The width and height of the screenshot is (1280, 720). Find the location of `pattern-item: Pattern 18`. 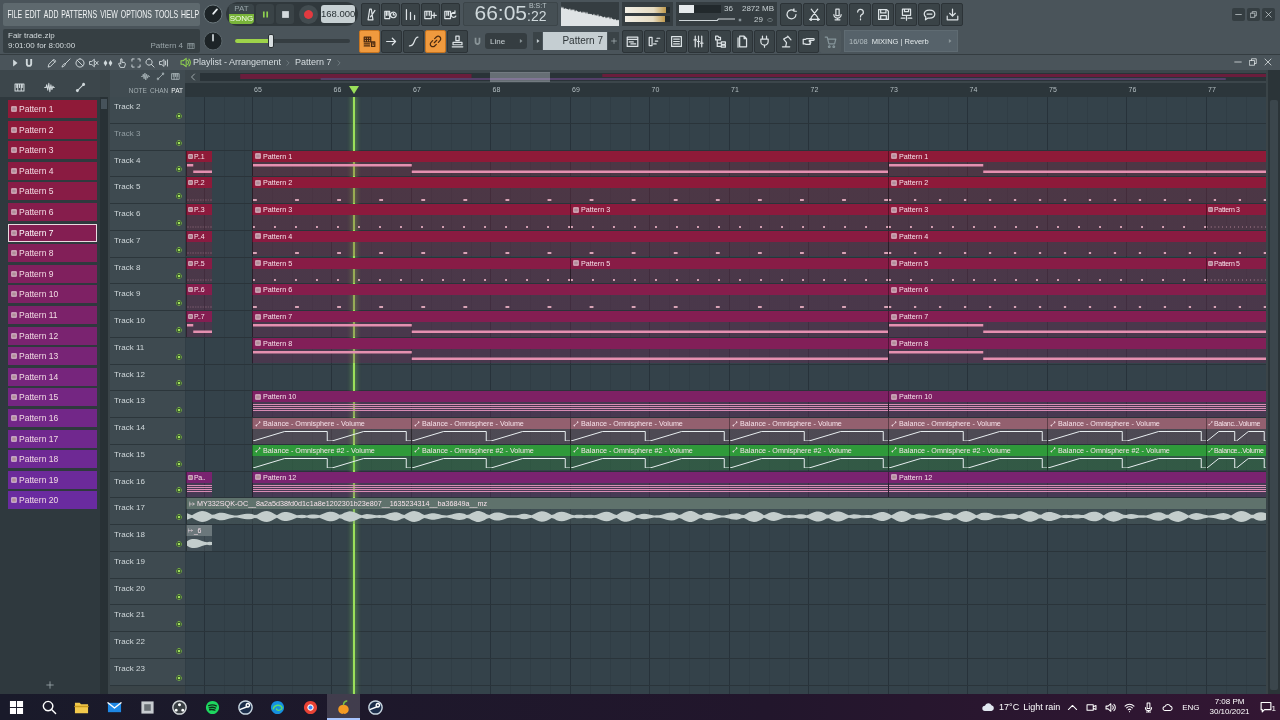

pattern-item: Pattern 18 is located at coordinates (52, 459).